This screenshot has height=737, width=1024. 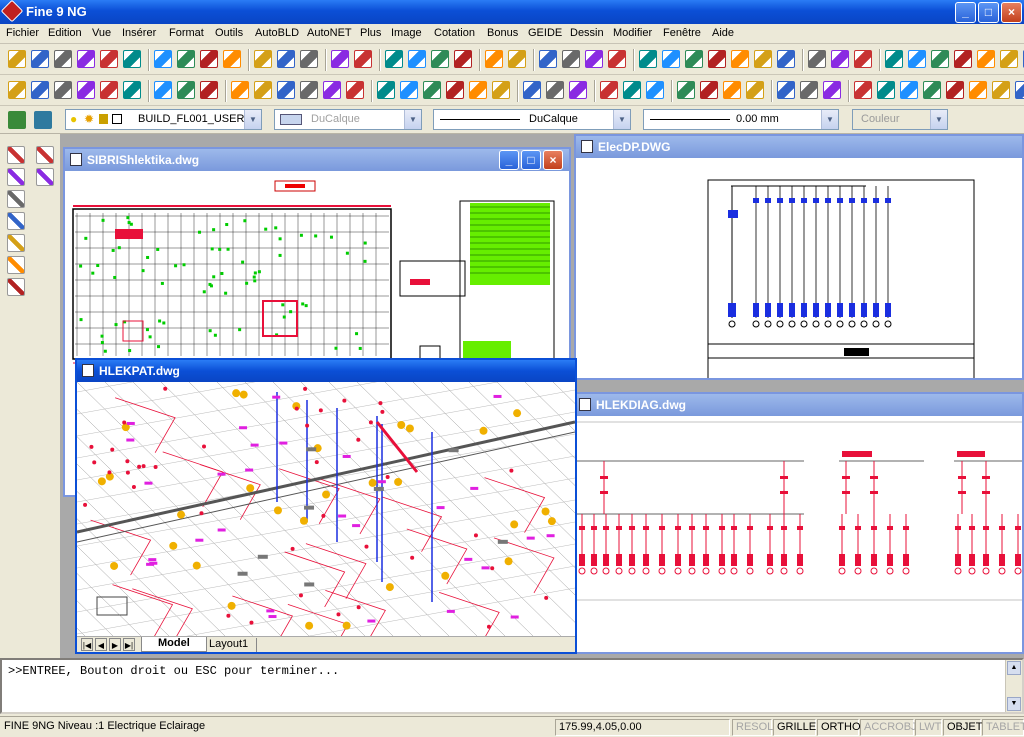 I want to click on menu-geide: GEIDE, so click(x=545, y=33).